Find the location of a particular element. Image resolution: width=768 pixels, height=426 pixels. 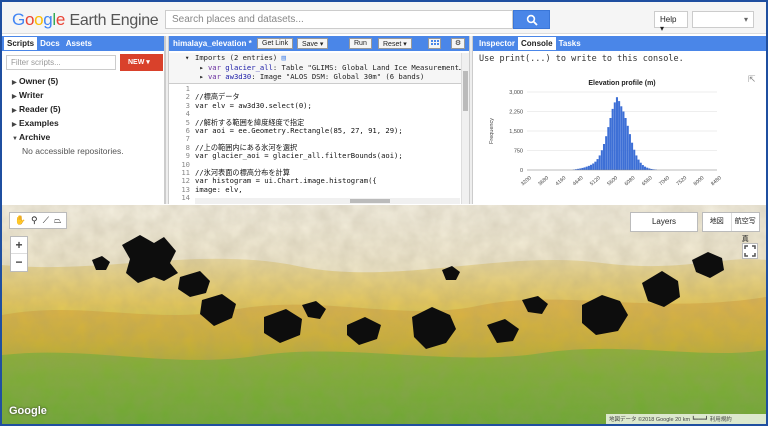

line-number: 2 is located at coordinates (187, 97).